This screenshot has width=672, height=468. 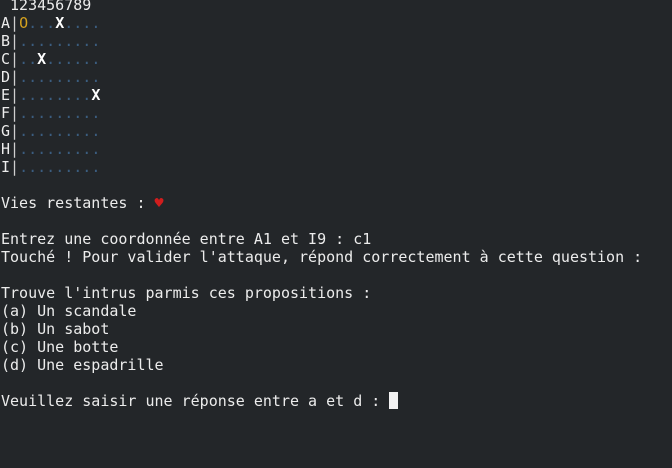 What do you see at coordinates (6, 113) in the screenshot?
I see `row-label: F` at bounding box center [6, 113].